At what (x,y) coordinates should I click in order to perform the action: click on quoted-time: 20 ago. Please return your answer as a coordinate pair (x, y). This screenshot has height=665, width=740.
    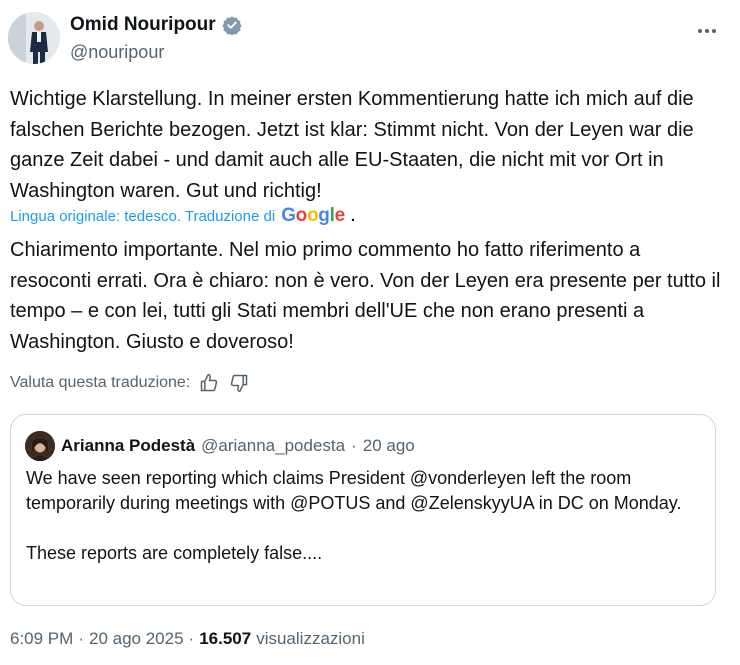
    Looking at the image, I should click on (389, 446).